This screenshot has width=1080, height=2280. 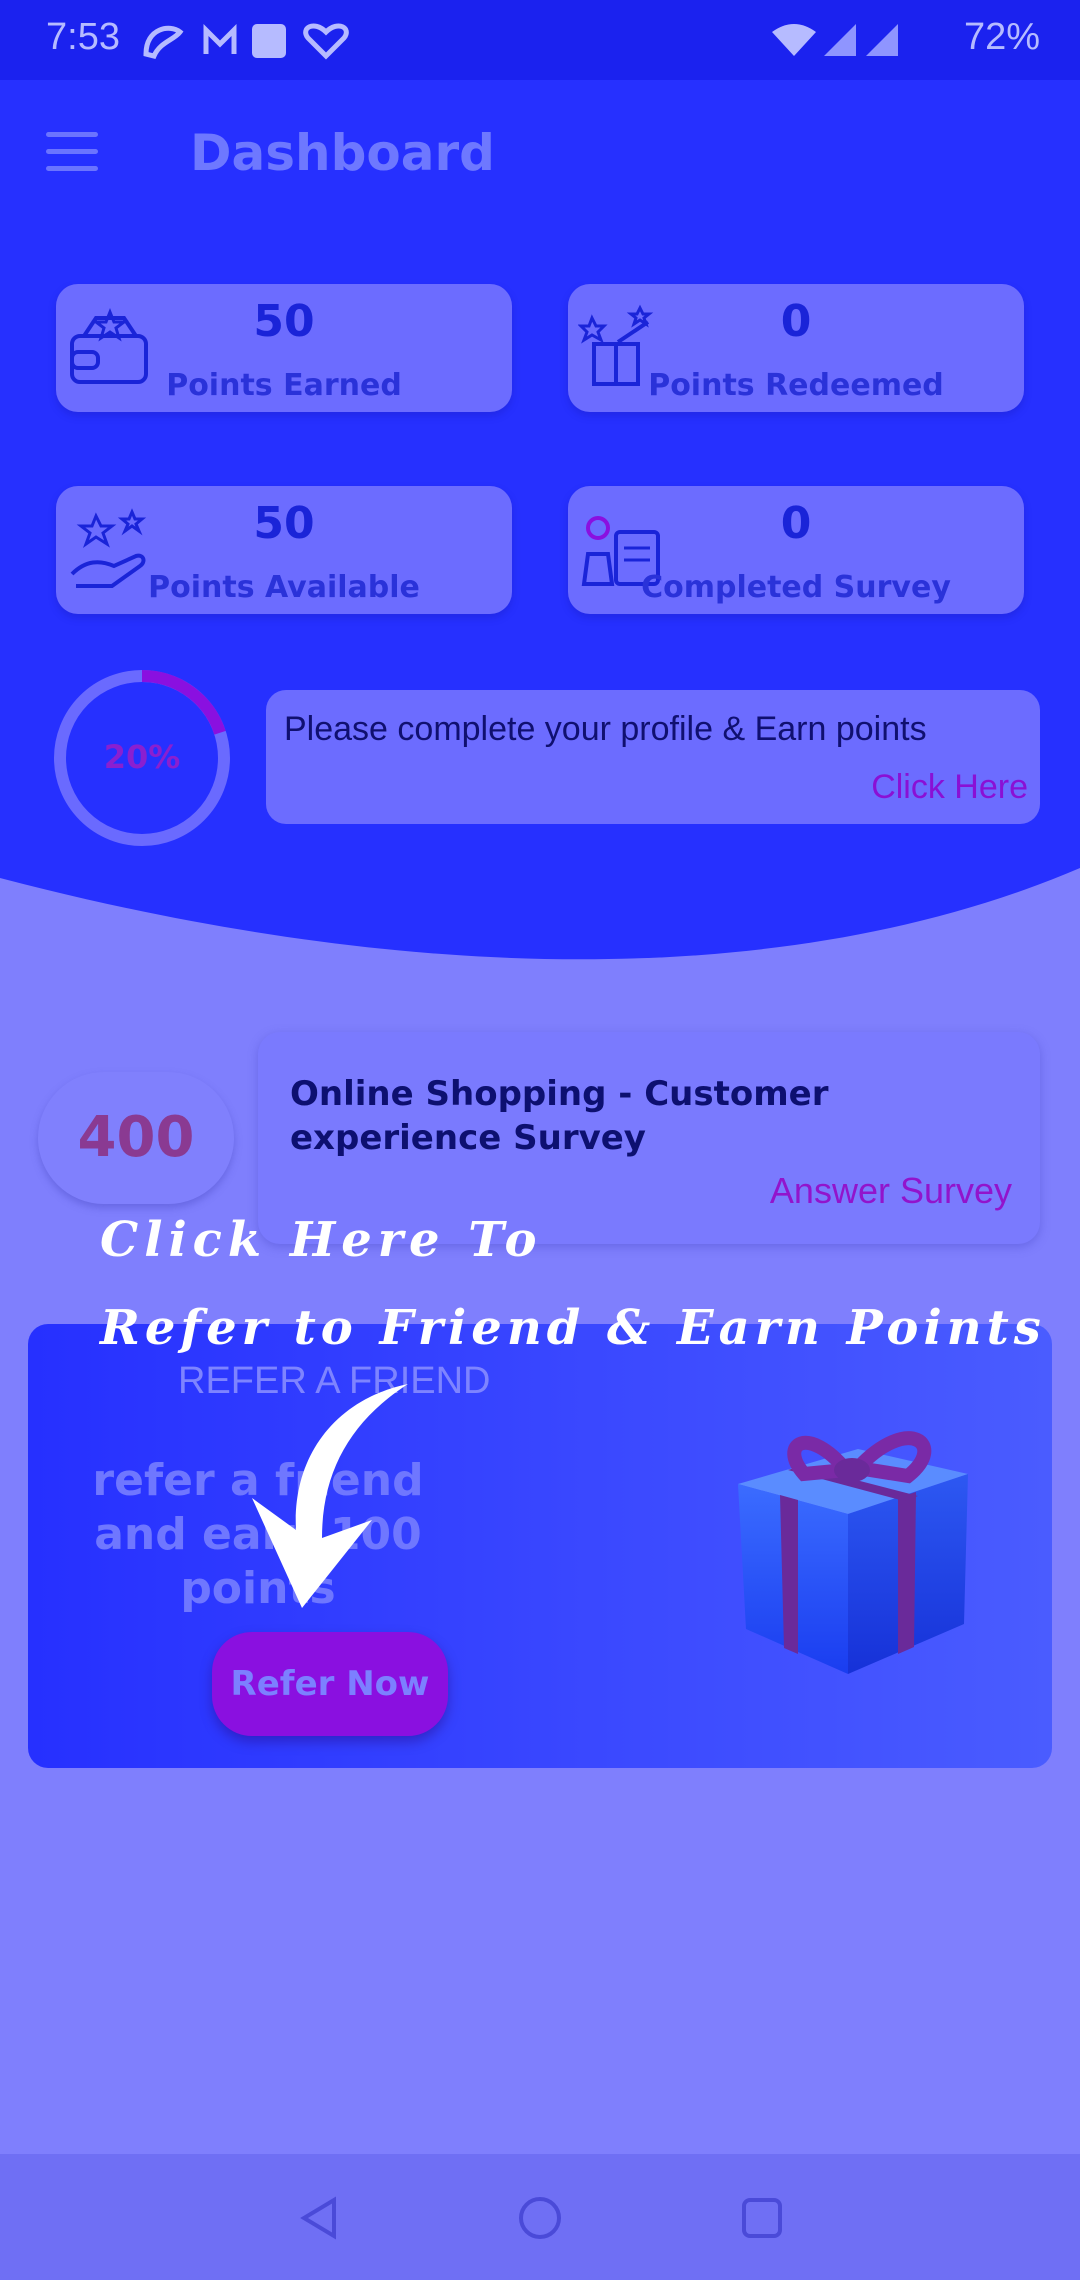 I want to click on stat-card-completed-survey: 0 Completed Survey, so click(x=796, y=550).